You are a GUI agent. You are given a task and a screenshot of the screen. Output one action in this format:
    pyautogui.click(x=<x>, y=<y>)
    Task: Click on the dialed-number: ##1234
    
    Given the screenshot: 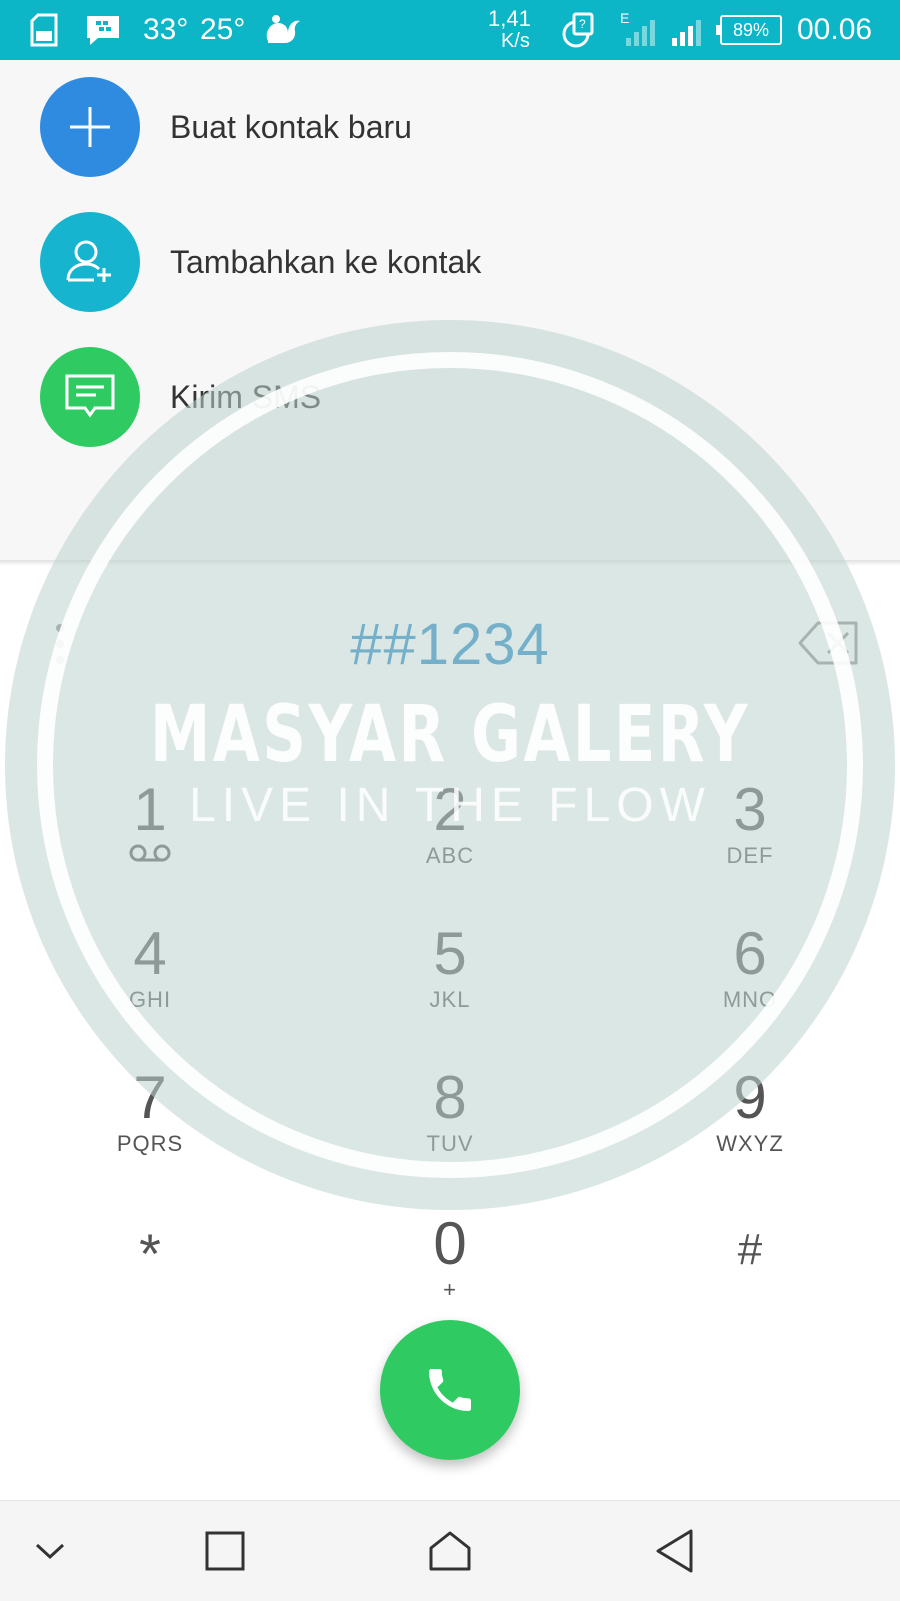 What is the action you would take?
    pyautogui.click(x=450, y=645)
    